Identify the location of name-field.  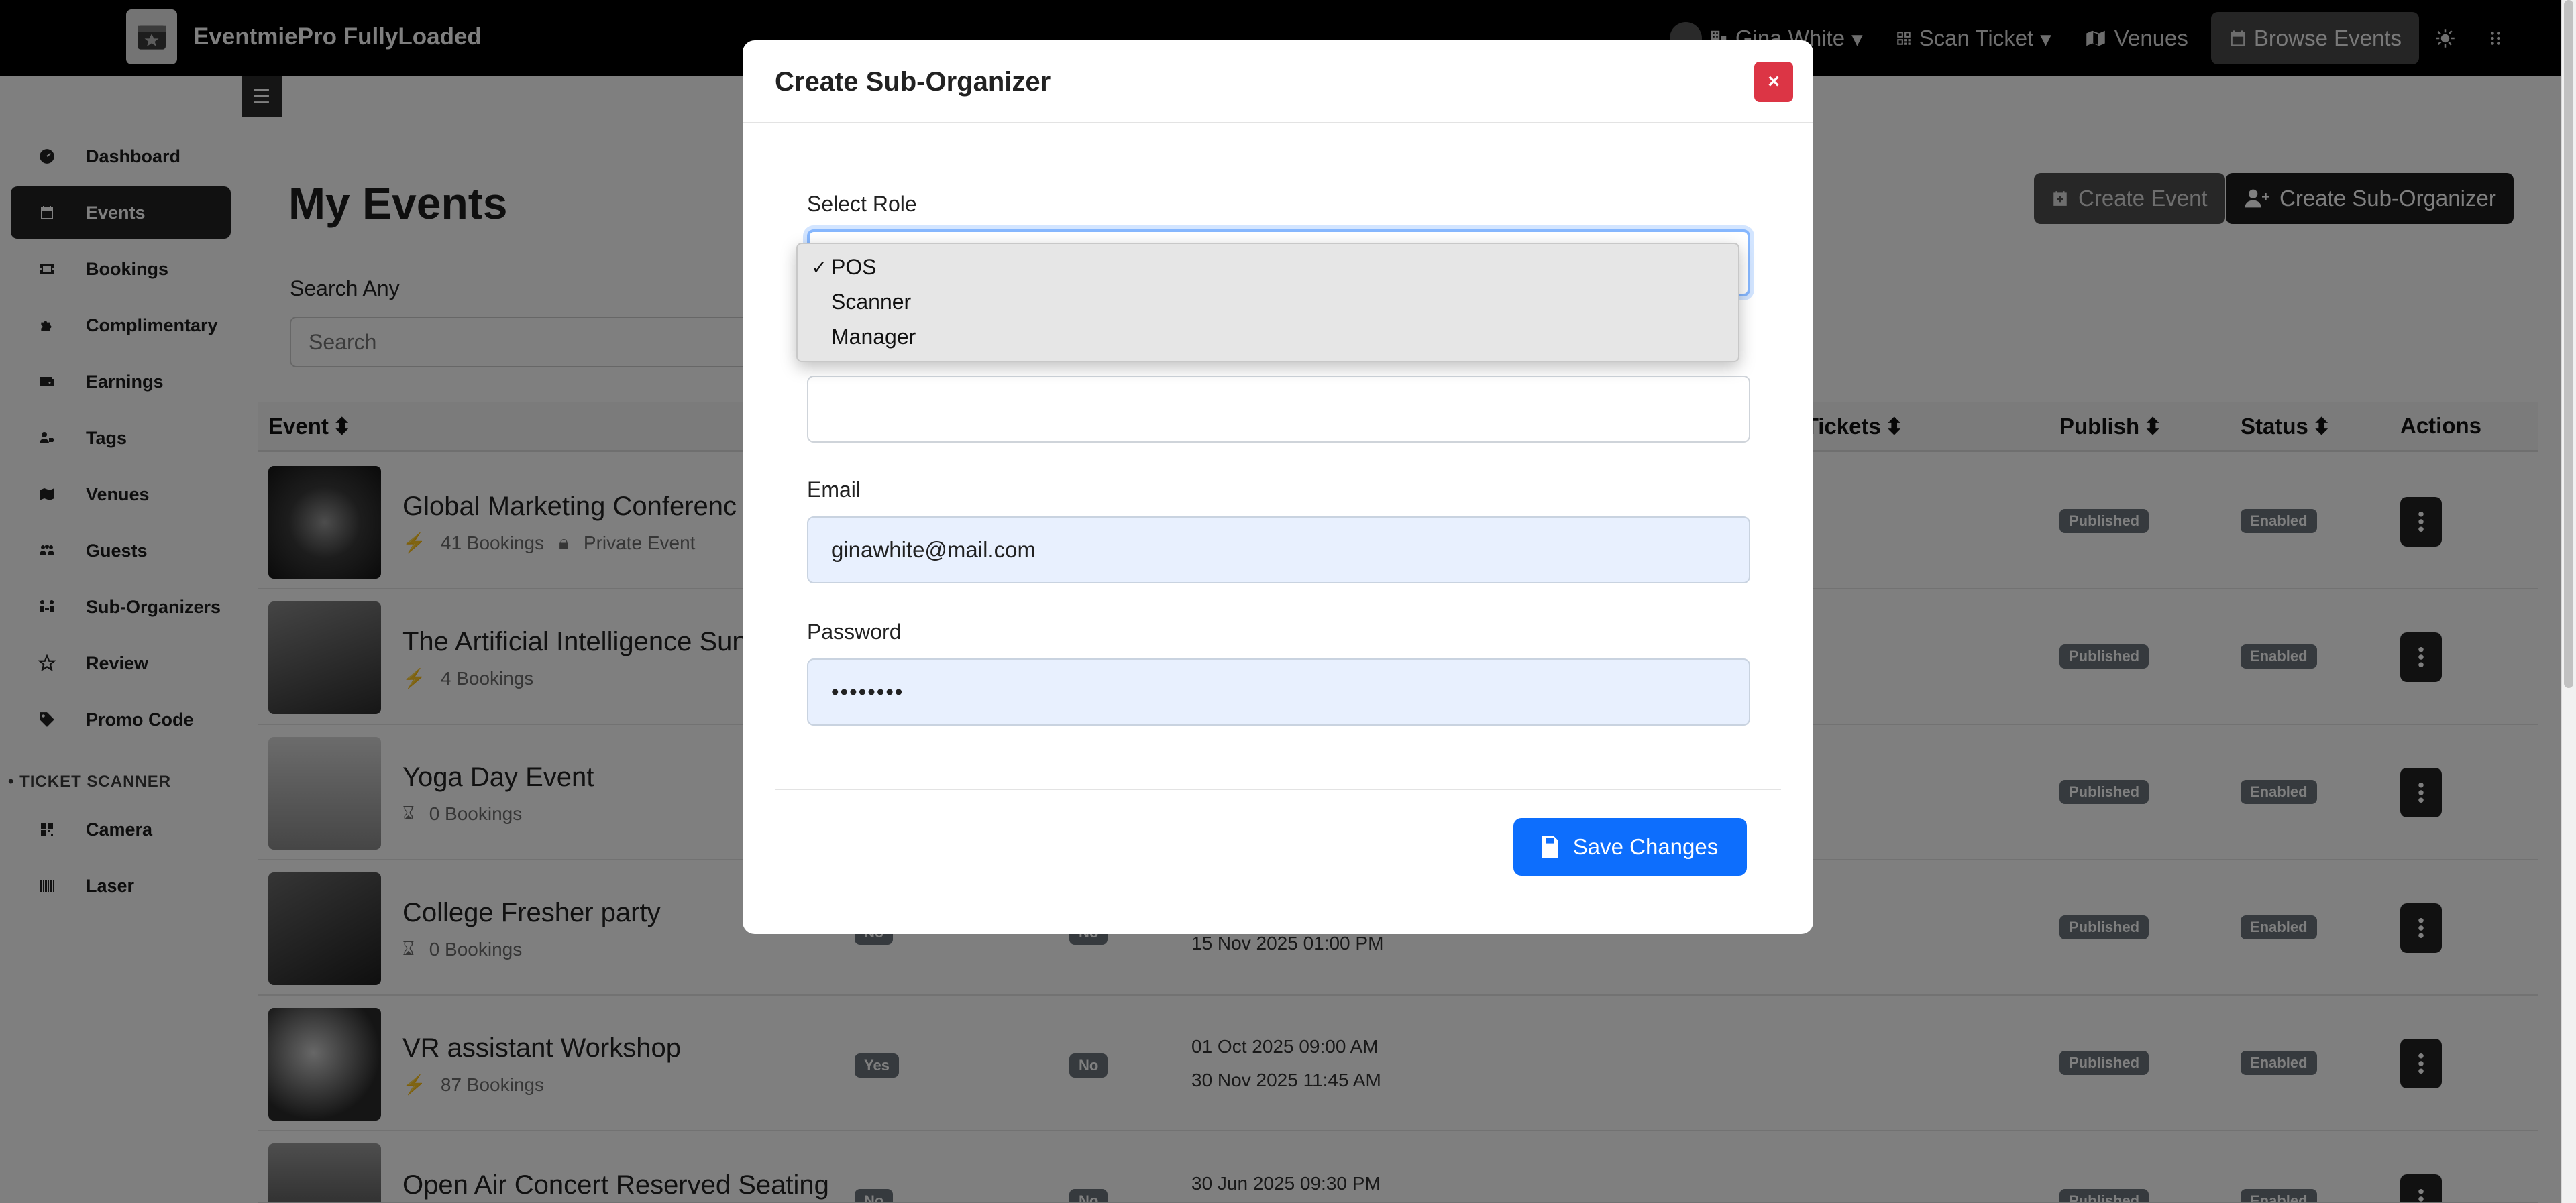
(1278, 409).